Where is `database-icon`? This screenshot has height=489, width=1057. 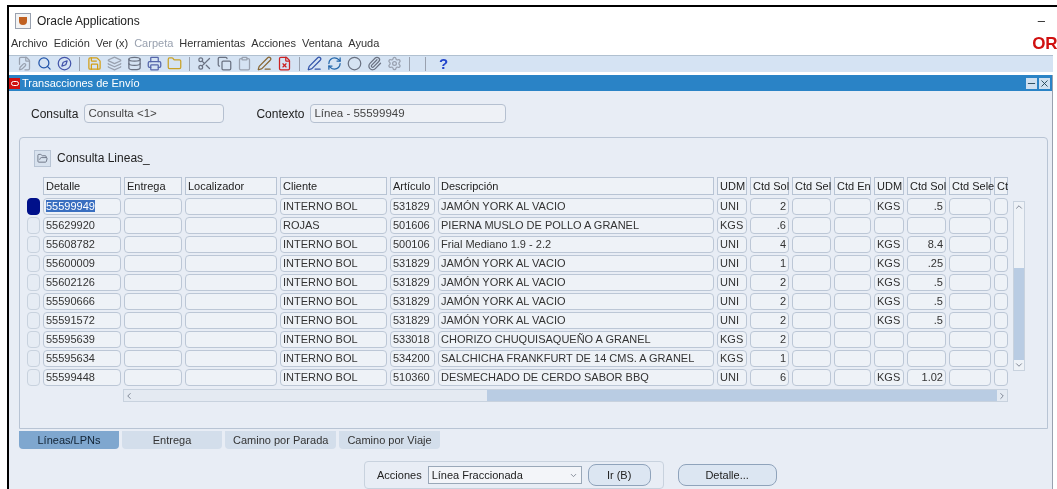 database-icon is located at coordinates (134, 64).